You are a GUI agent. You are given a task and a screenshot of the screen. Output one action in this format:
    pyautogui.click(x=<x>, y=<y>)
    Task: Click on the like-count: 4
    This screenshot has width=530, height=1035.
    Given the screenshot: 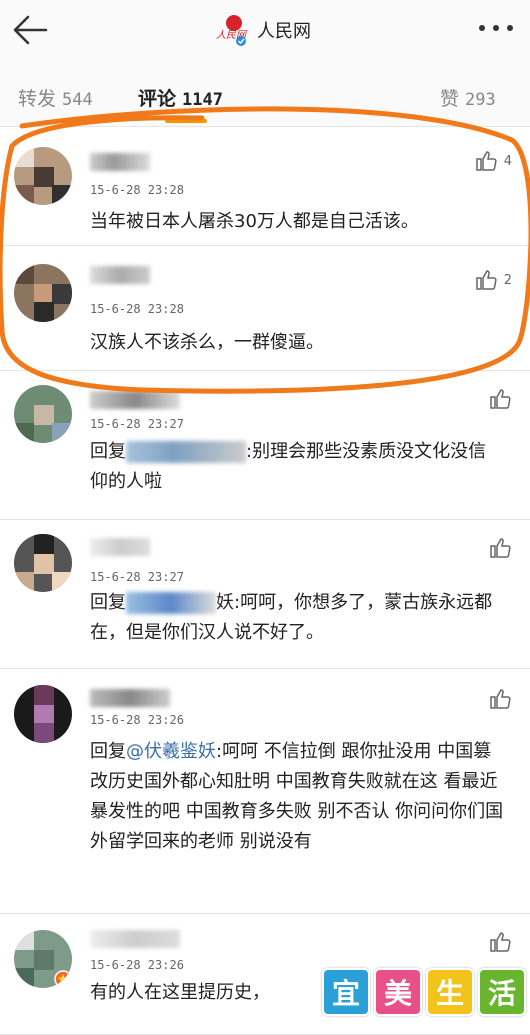 What is the action you would take?
    pyautogui.click(x=507, y=161)
    